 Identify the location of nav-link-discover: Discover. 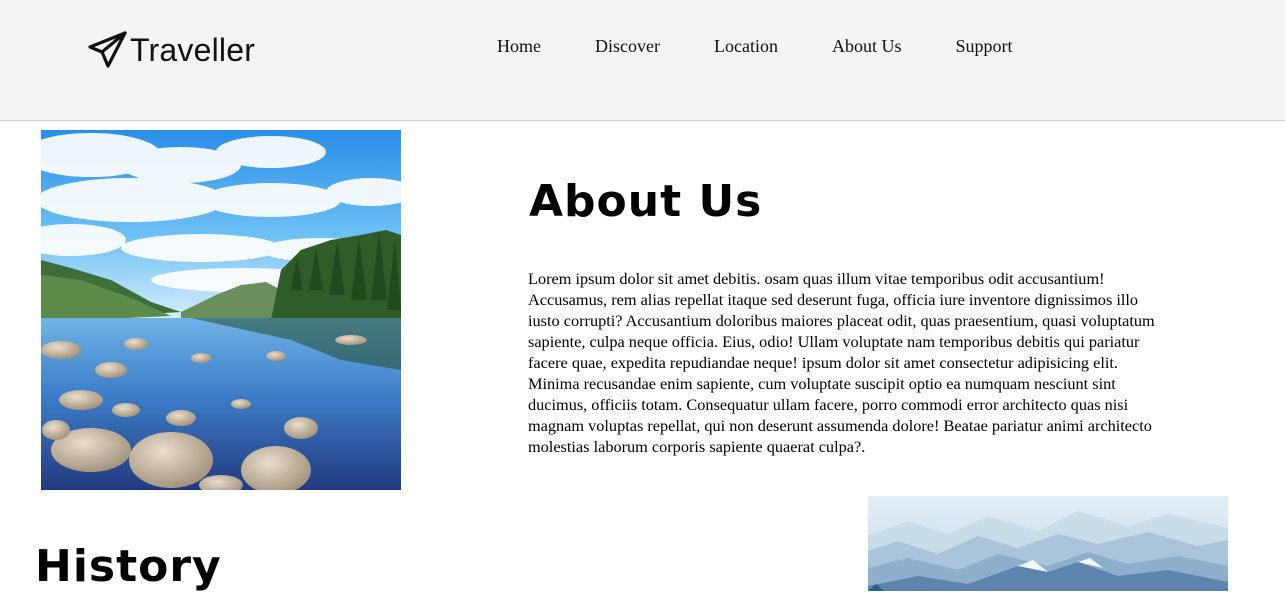
(627, 46).